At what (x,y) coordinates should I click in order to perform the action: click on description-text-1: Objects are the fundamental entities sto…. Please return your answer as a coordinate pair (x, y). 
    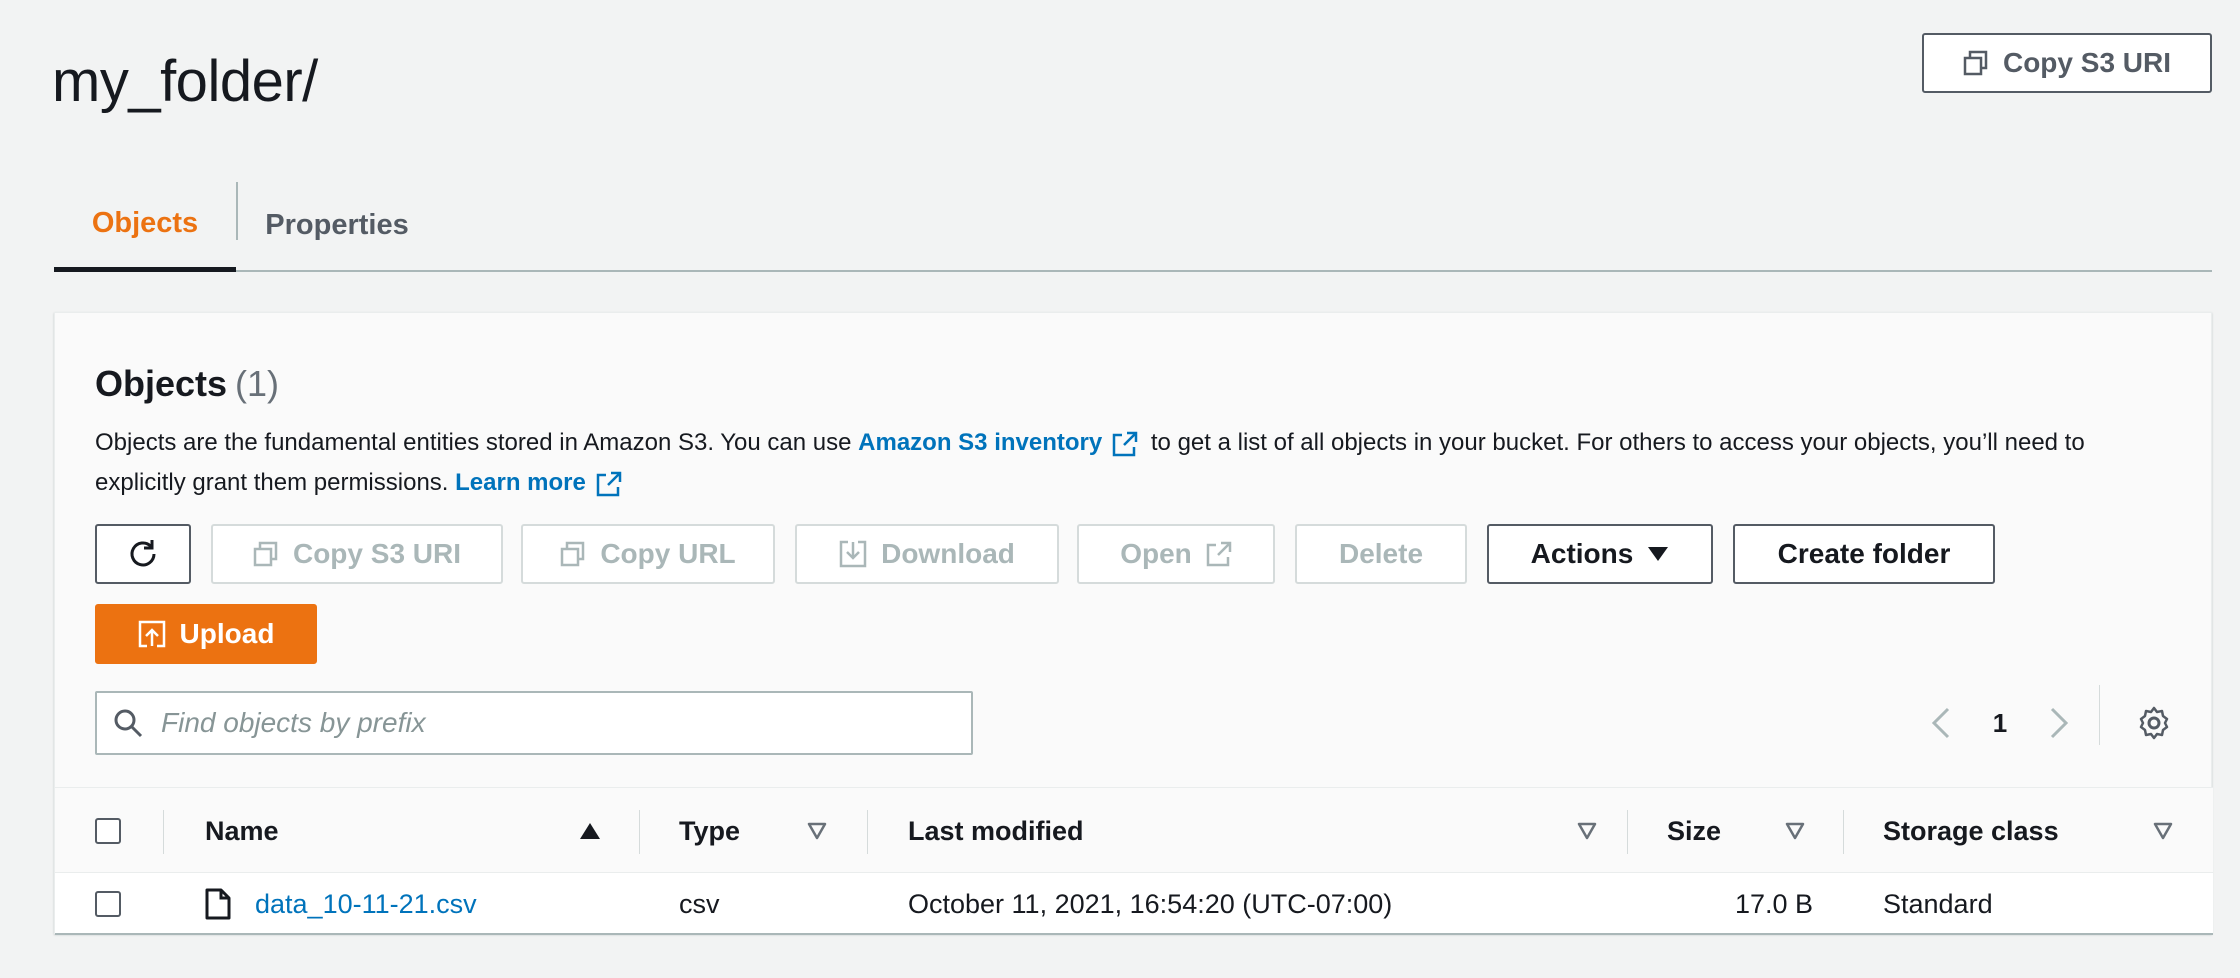
    Looking at the image, I should click on (477, 442).